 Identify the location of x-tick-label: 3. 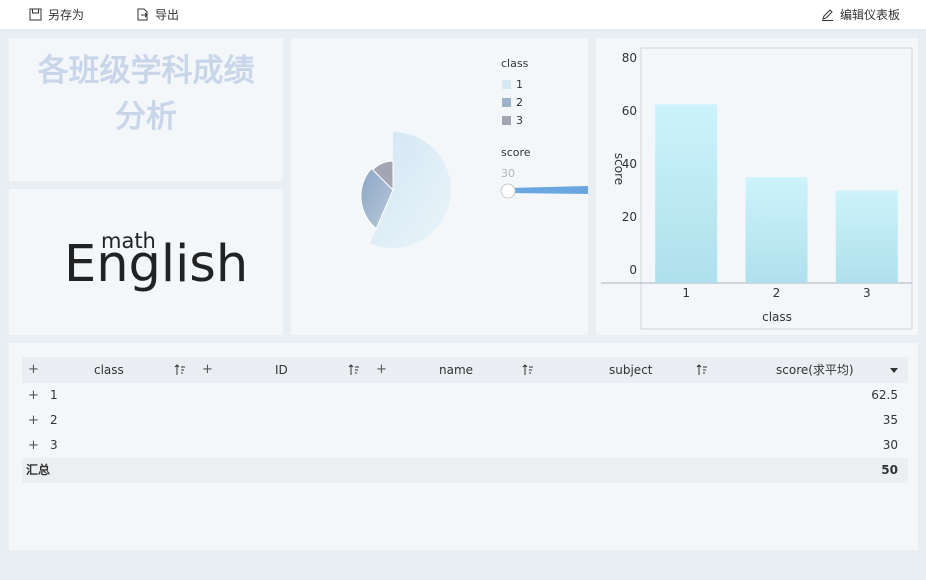
(867, 293).